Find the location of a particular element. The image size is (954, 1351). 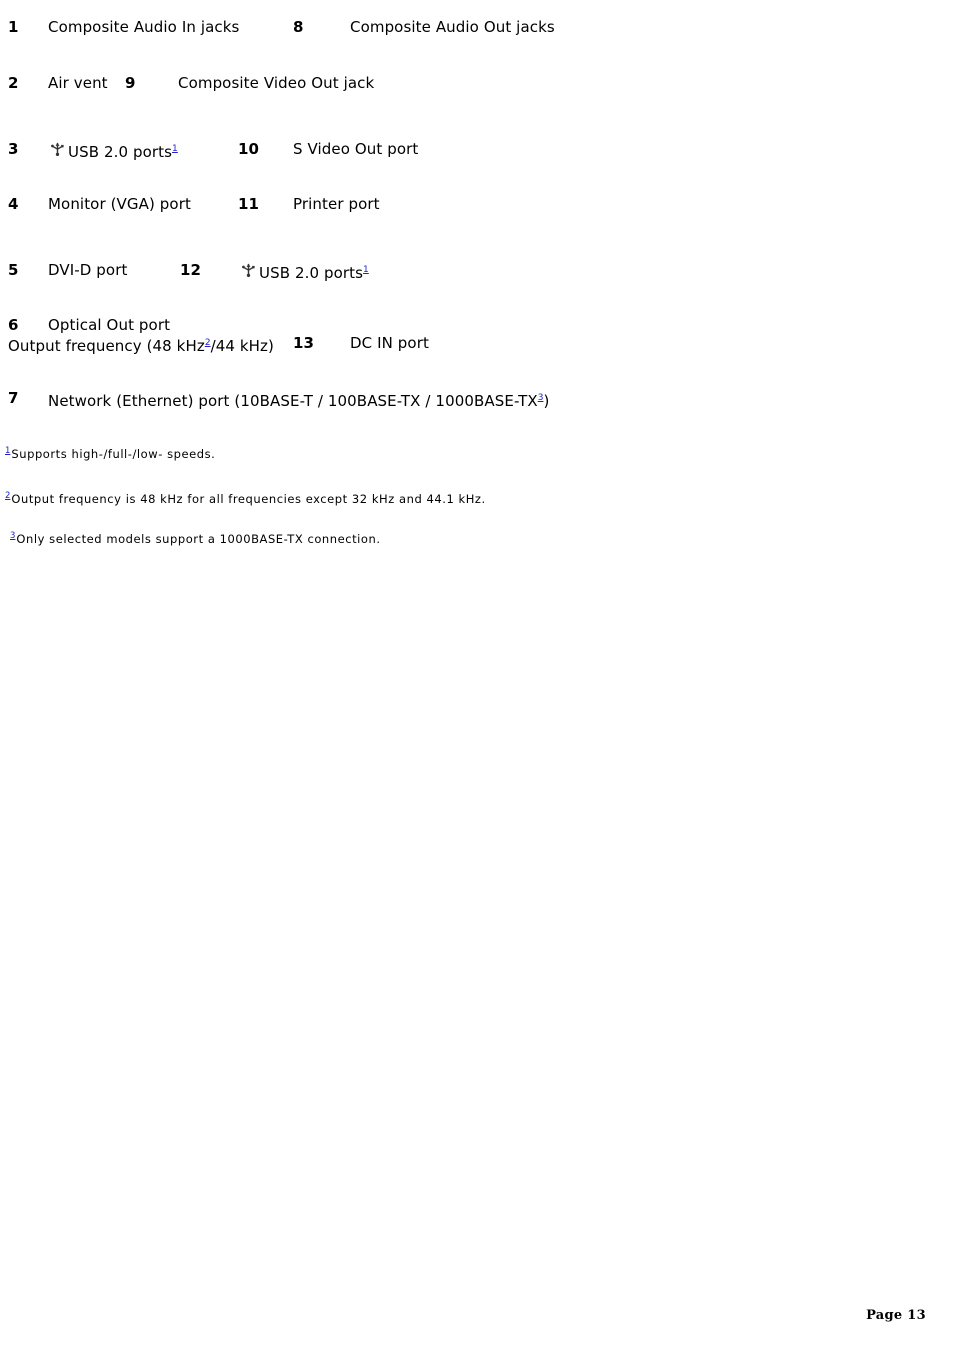

legend-number-12: 12 is located at coordinates (191, 270).